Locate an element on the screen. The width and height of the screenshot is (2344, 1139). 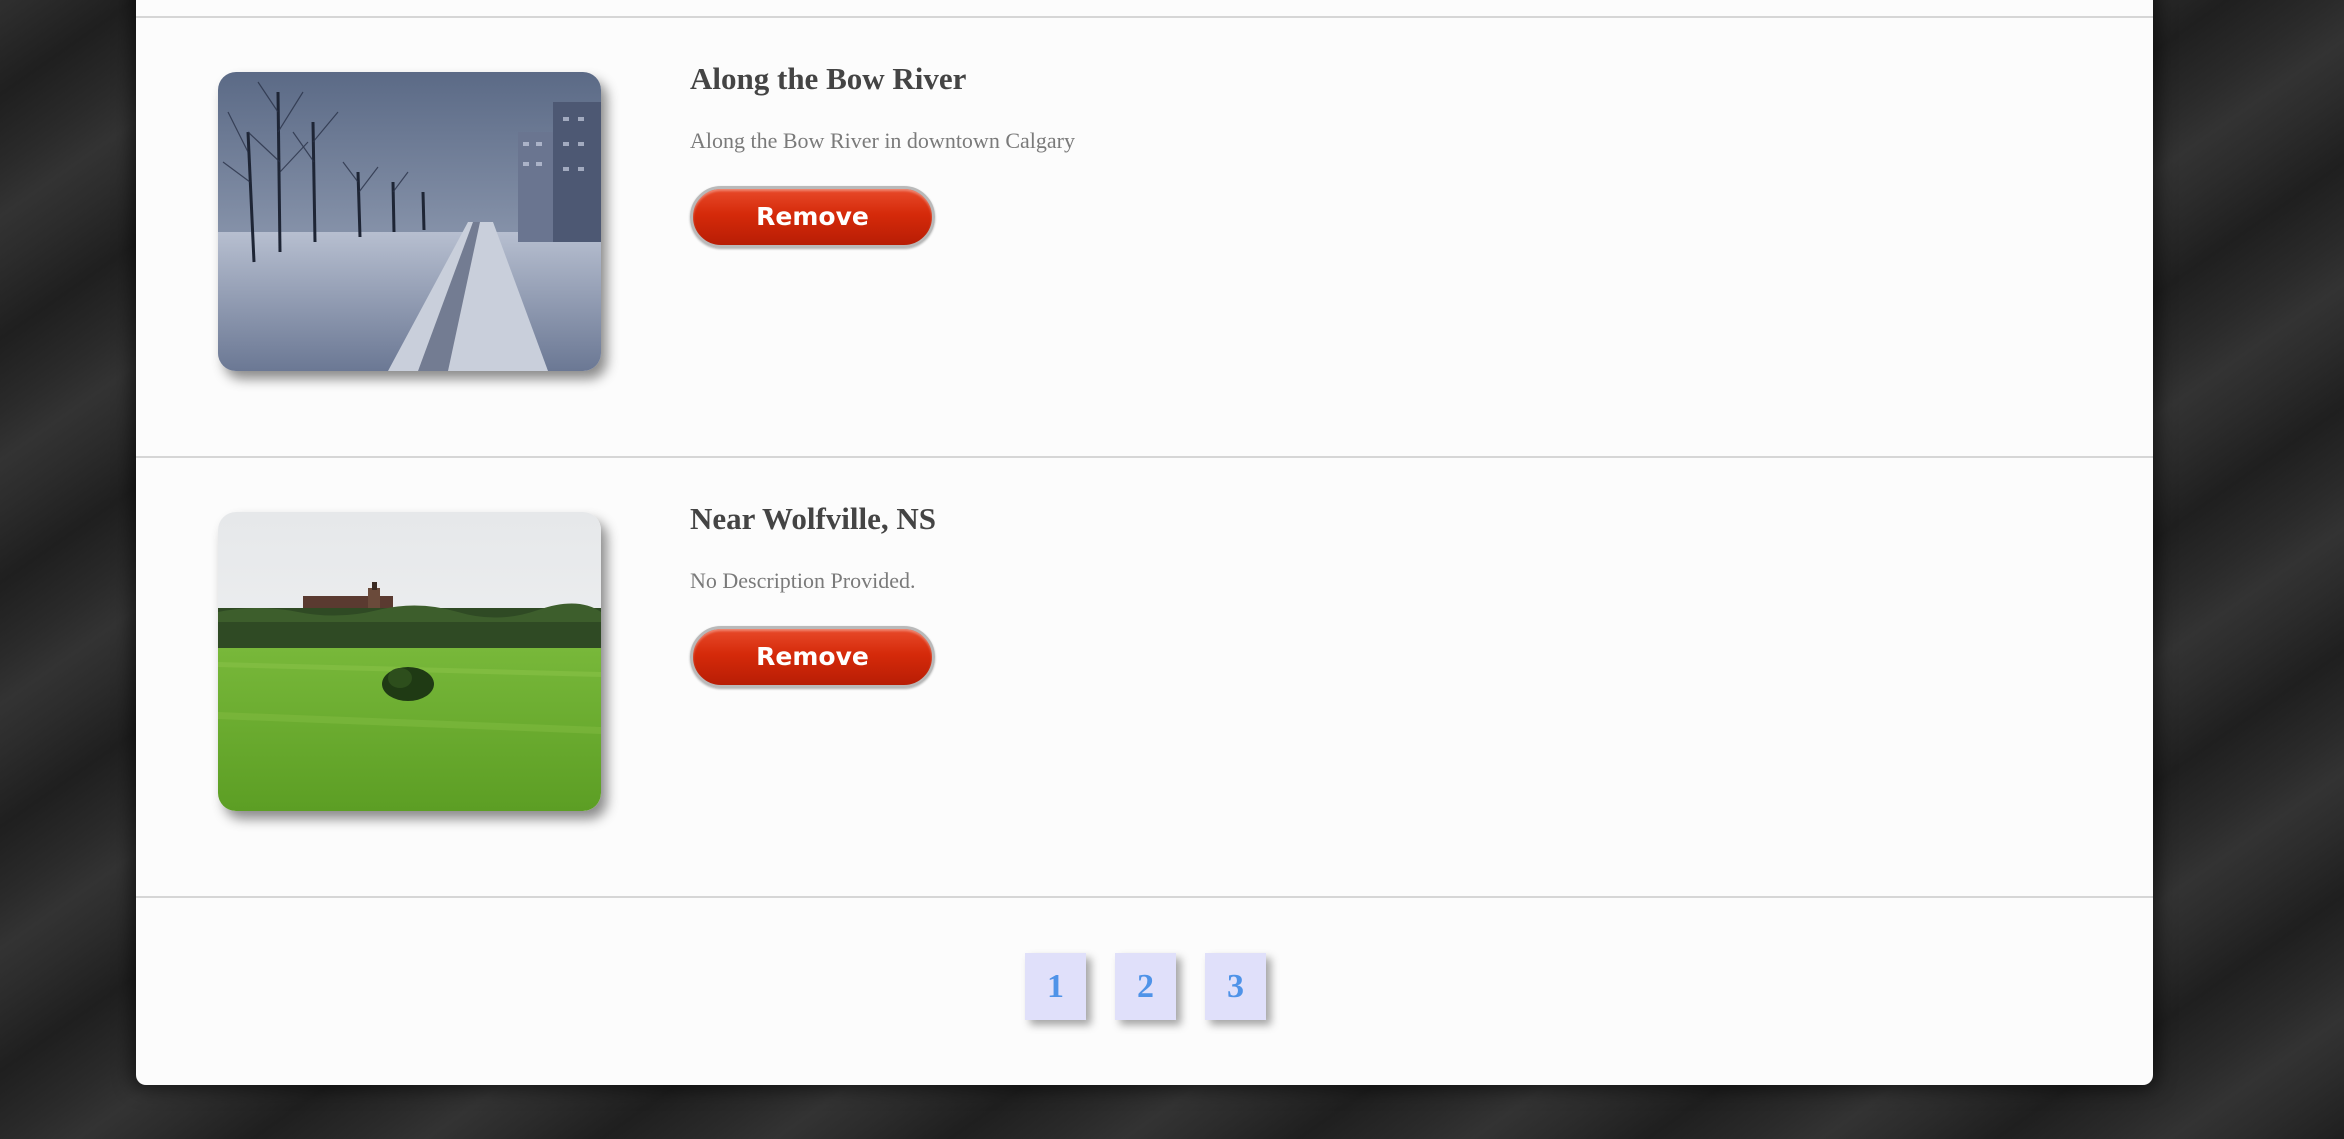
page-link-3: 3 is located at coordinates (1235, 986).